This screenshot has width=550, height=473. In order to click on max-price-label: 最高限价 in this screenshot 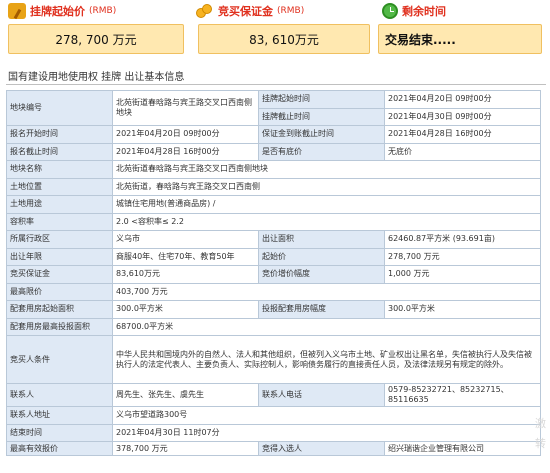, I will do `click(59, 291)`.